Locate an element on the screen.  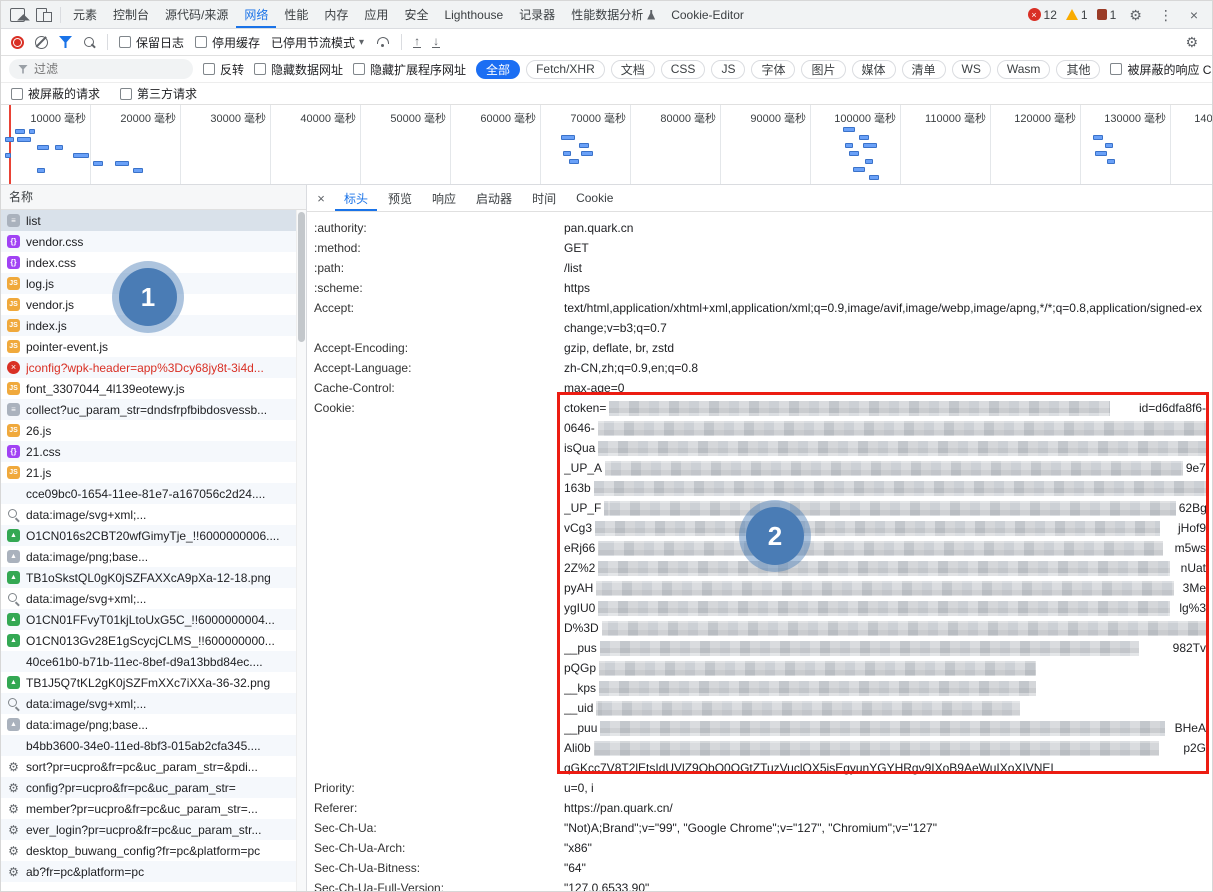
tab-安全: 安全 is located at coordinates (416, 14).